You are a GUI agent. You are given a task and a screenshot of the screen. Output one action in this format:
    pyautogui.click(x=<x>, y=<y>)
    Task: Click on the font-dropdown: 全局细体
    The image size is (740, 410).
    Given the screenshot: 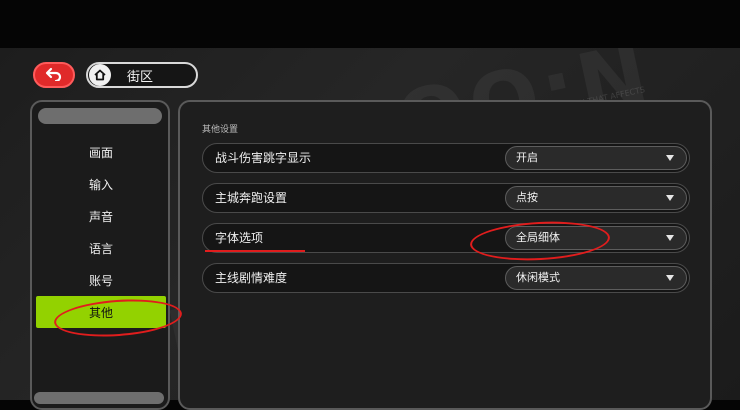 What is the action you would take?
    pyautogui.click(x=596, y=238)
    